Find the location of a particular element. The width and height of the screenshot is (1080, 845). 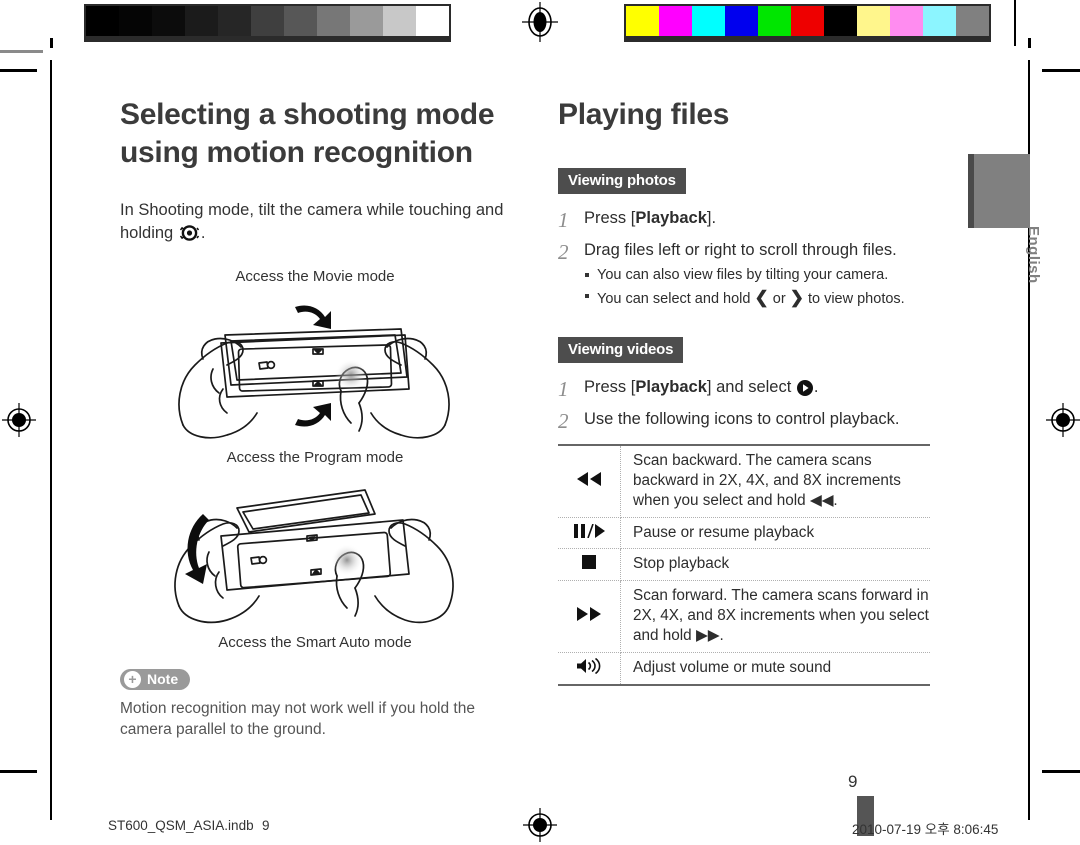

stop-icon is located at coordinates (589, 564).